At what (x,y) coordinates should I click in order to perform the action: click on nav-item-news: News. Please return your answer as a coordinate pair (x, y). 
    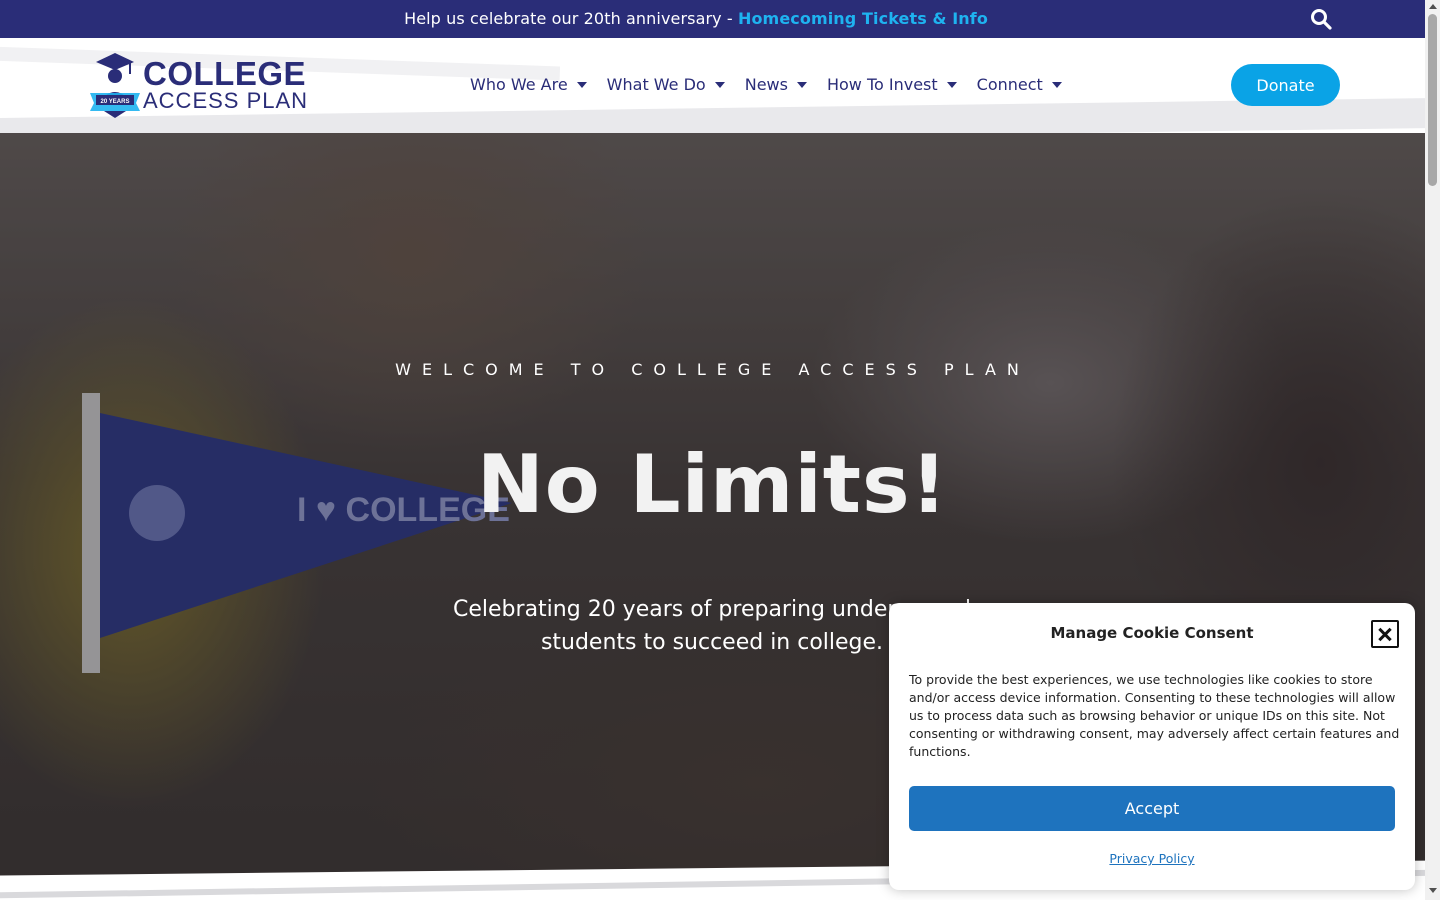
    Looking at the image, I should click on (776, 84).